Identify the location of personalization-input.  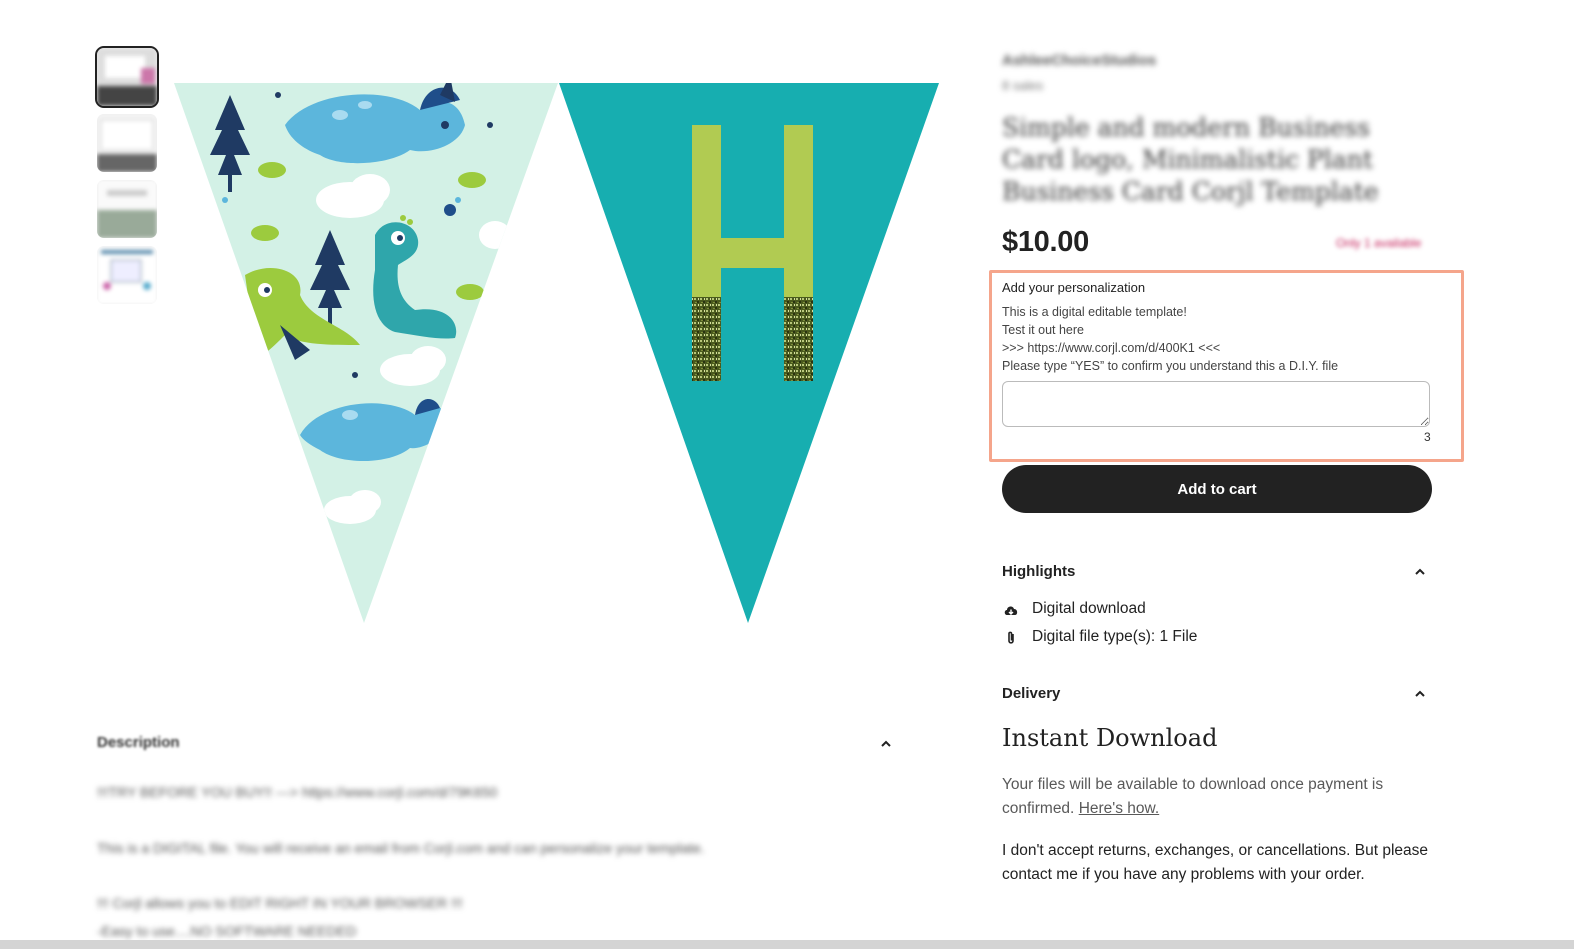
(1216, 404).